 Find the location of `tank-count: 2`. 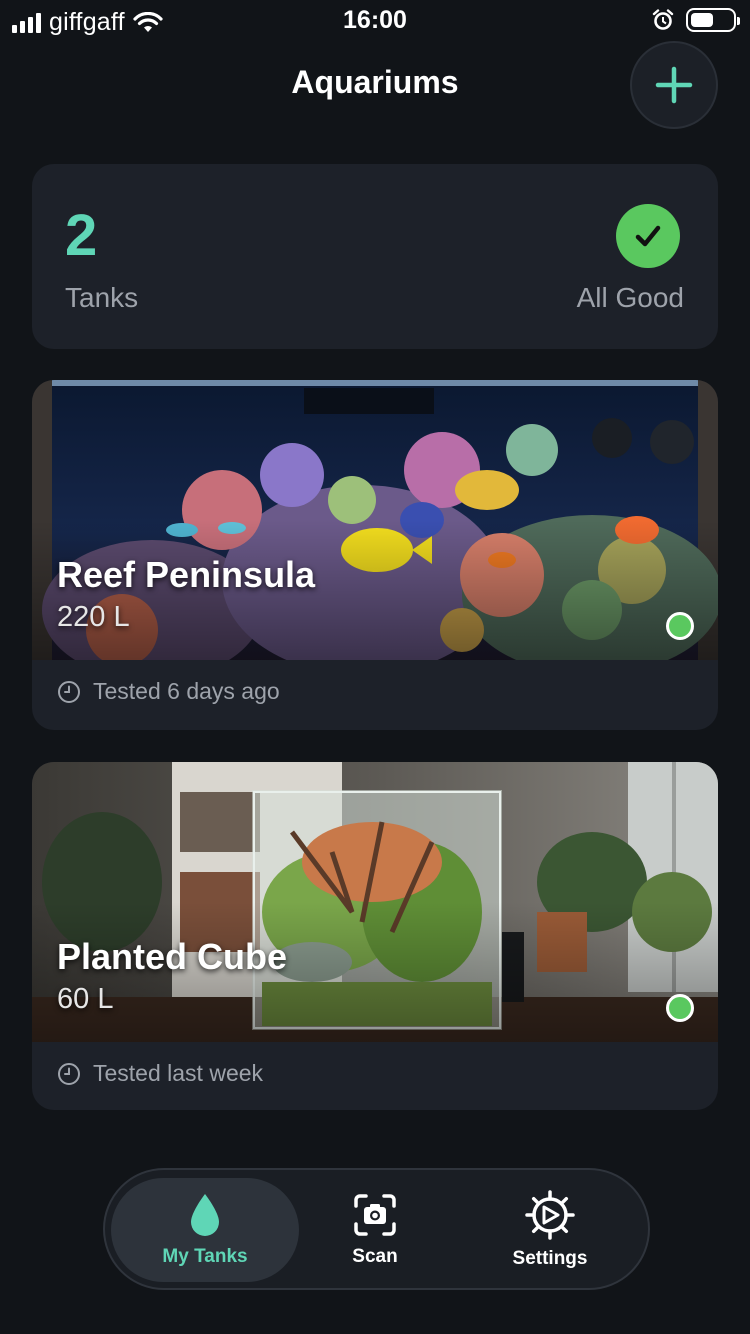

tank-count: 2 is located at coordinates (81, 235).